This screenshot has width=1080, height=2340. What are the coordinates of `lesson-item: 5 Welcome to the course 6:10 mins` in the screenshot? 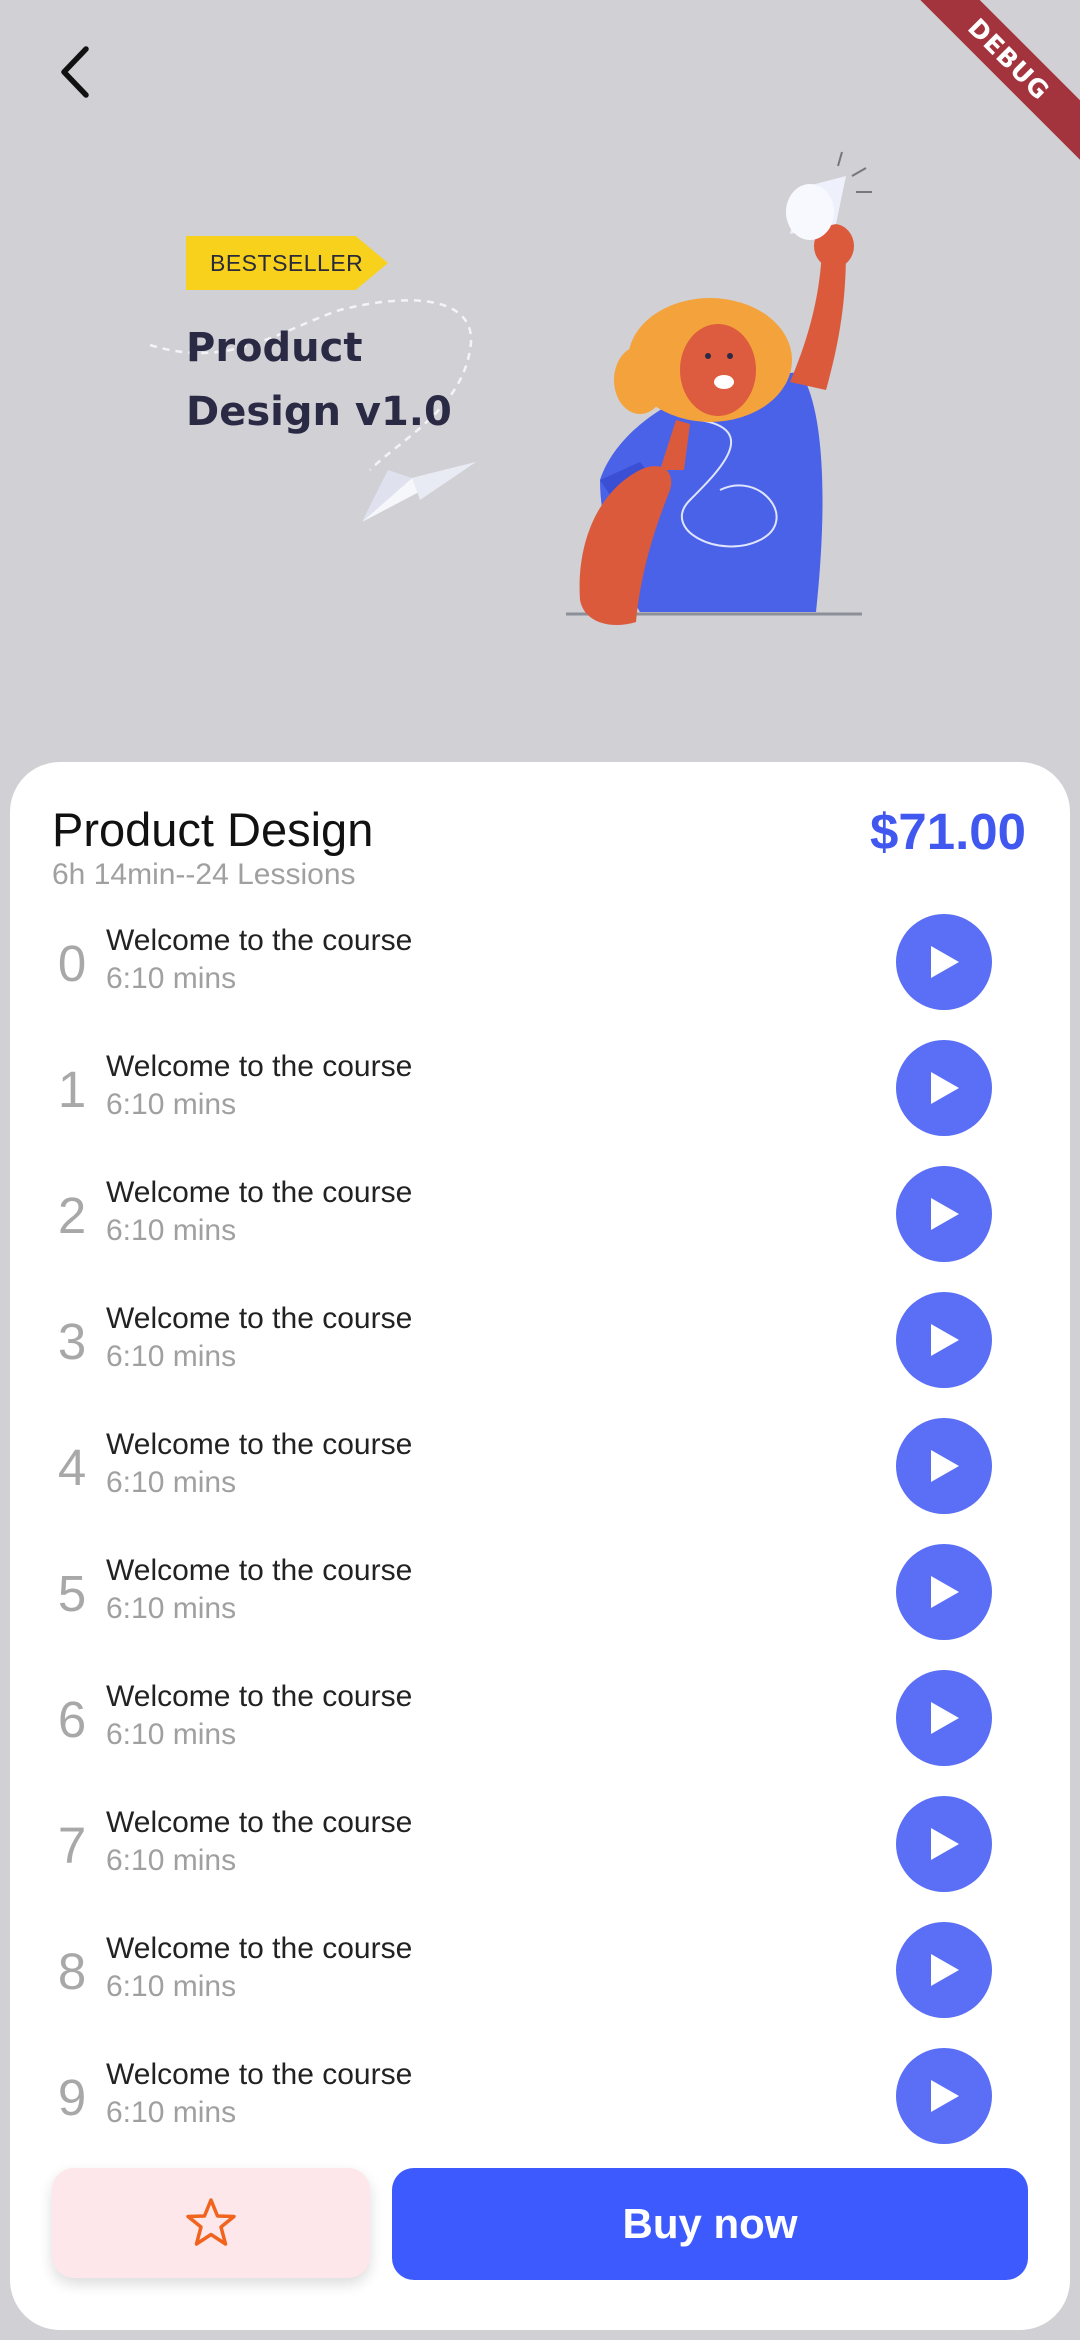 It's located at (540, 1603).